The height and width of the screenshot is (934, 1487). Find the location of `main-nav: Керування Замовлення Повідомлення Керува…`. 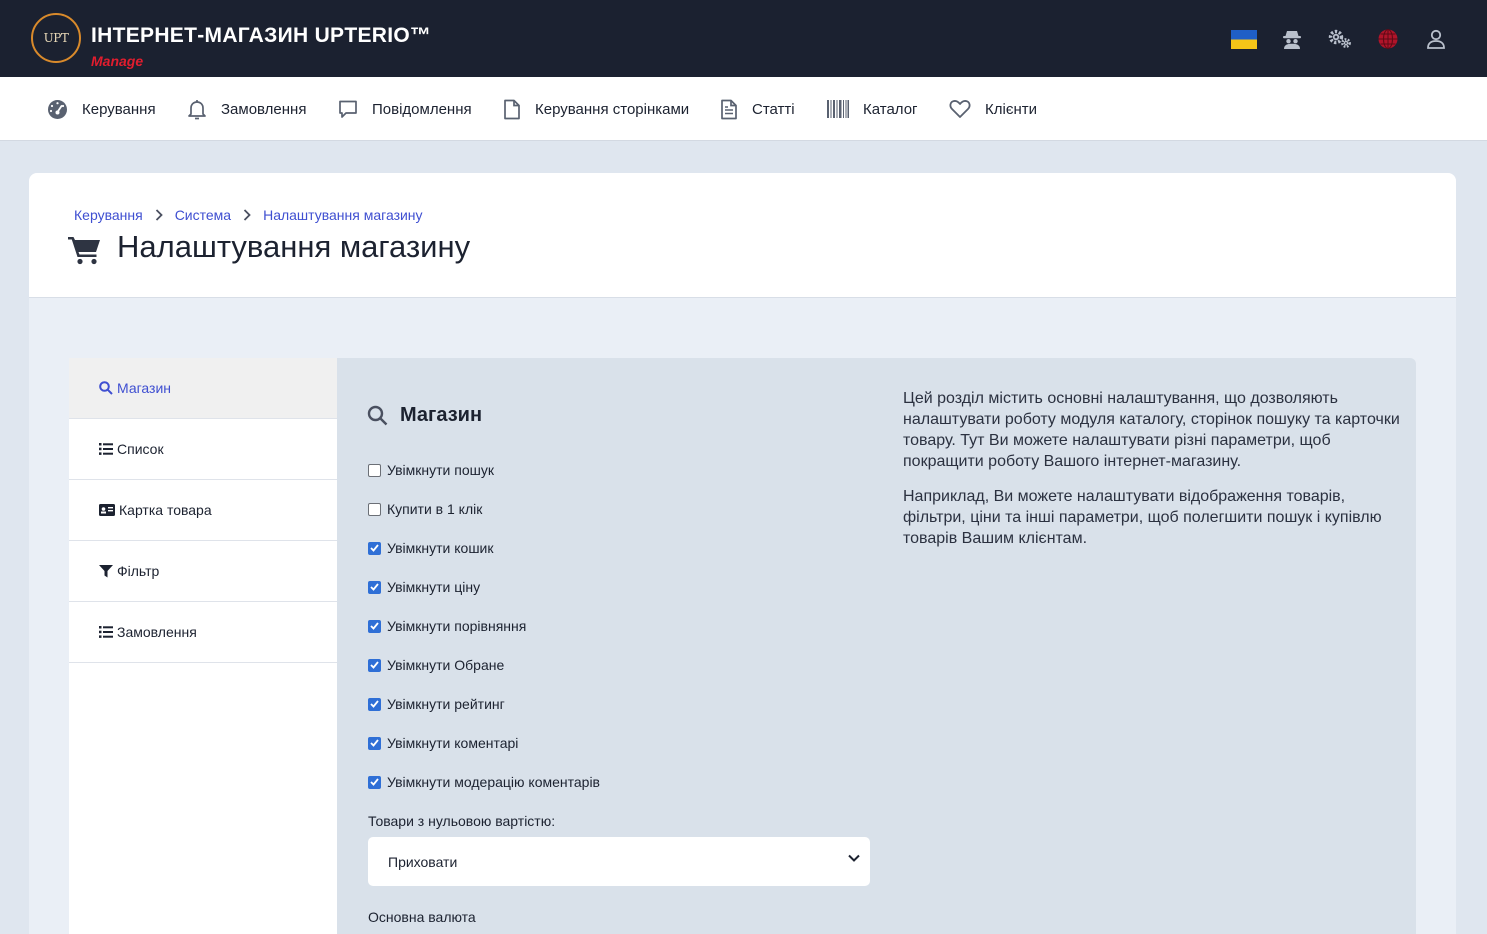

main-nav: Керування Замовлення Повідомлення Керува… is located at coordinates (743, 109).